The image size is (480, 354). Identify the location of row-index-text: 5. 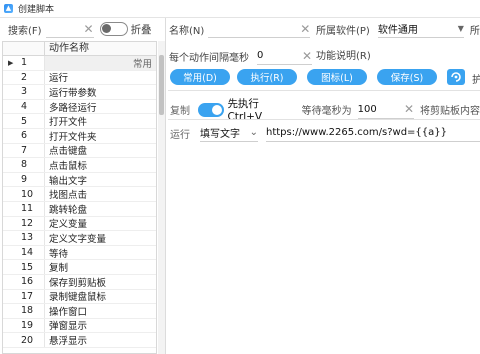
(24, 121).